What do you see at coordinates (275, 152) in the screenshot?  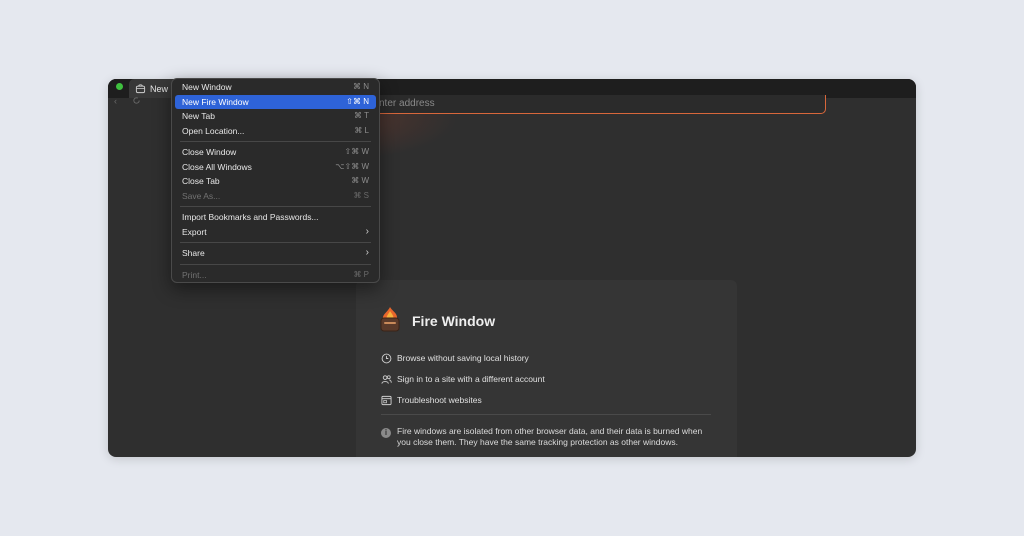 I see `menu-item-close-window: Close Window ⇧⌘ W` at bounding box center [275, 152].